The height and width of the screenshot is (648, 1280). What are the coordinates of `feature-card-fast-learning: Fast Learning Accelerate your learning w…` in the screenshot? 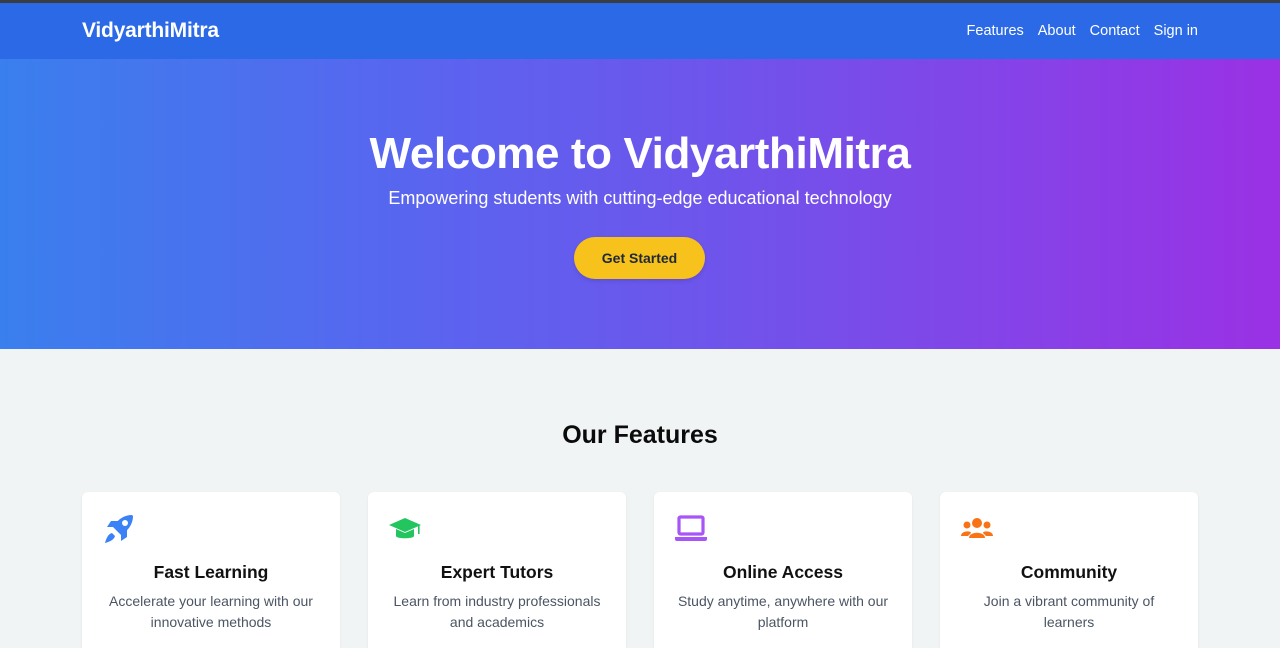 It's located at (211, 570).